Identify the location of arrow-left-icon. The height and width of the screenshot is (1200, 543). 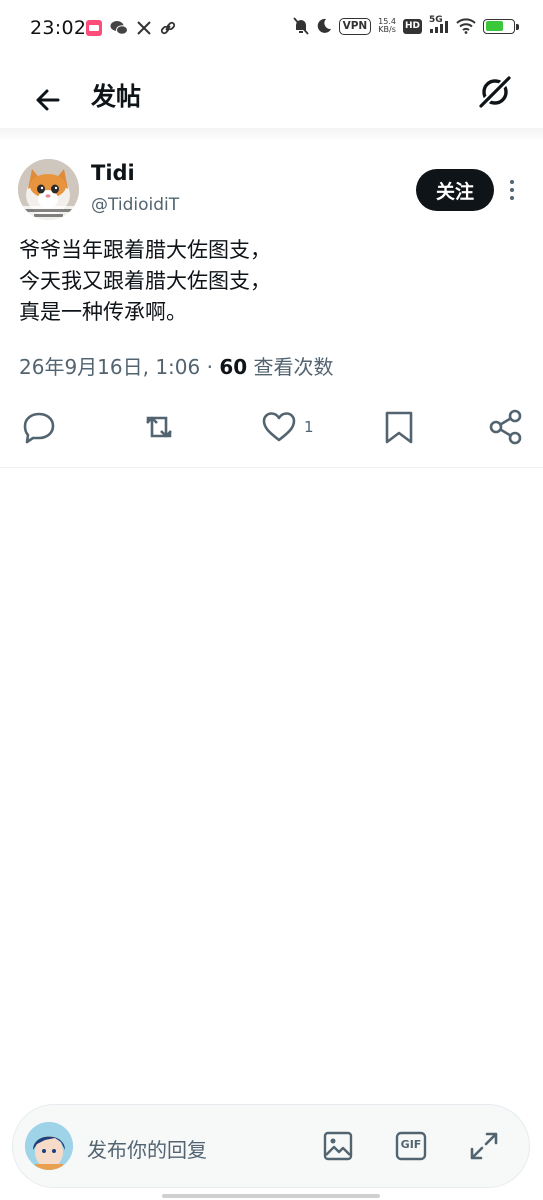
(48, 100).